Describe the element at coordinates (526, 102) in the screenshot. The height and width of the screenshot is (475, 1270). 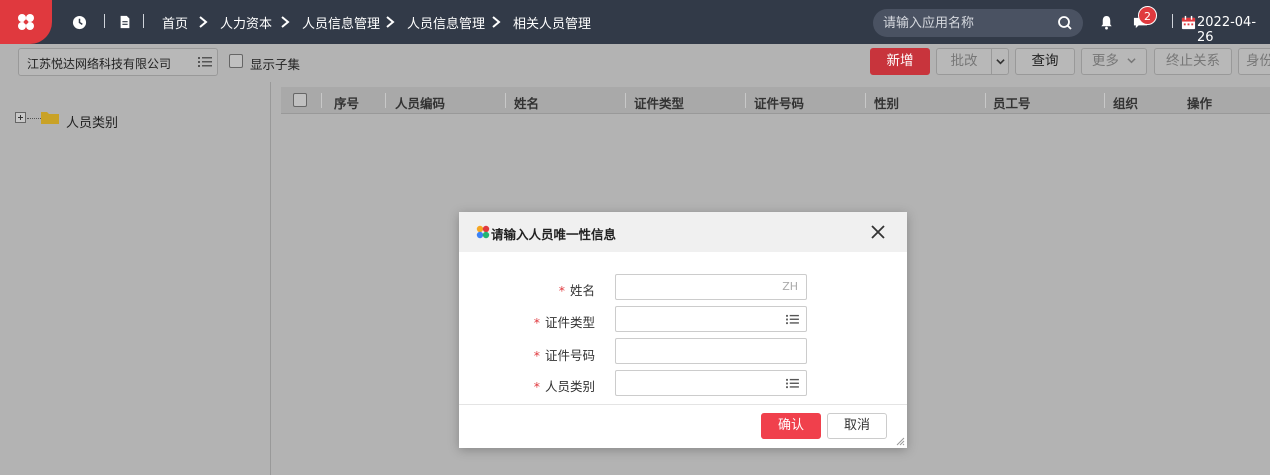
I see `column-header-name: 姓名` at that location.